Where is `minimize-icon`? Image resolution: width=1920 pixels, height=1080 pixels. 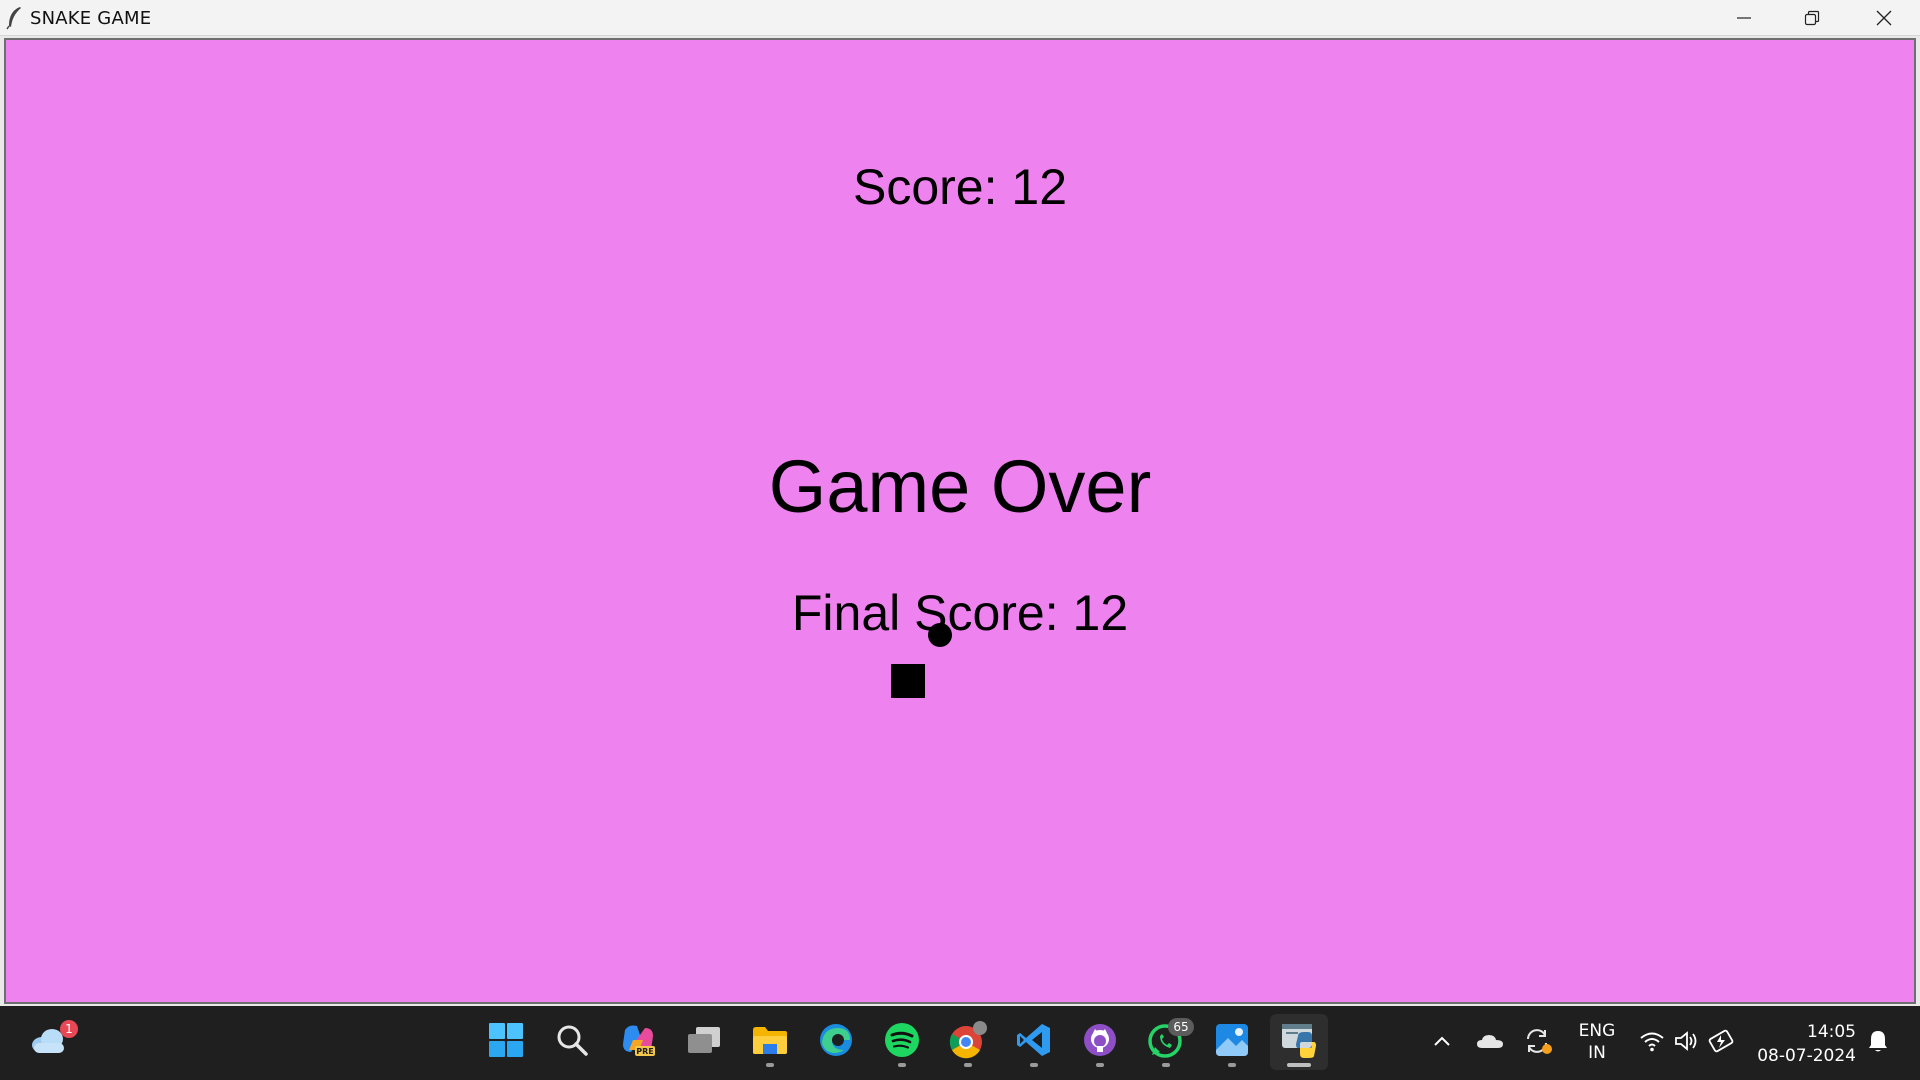
minimize-icon is located at coordinates (1744, 18).